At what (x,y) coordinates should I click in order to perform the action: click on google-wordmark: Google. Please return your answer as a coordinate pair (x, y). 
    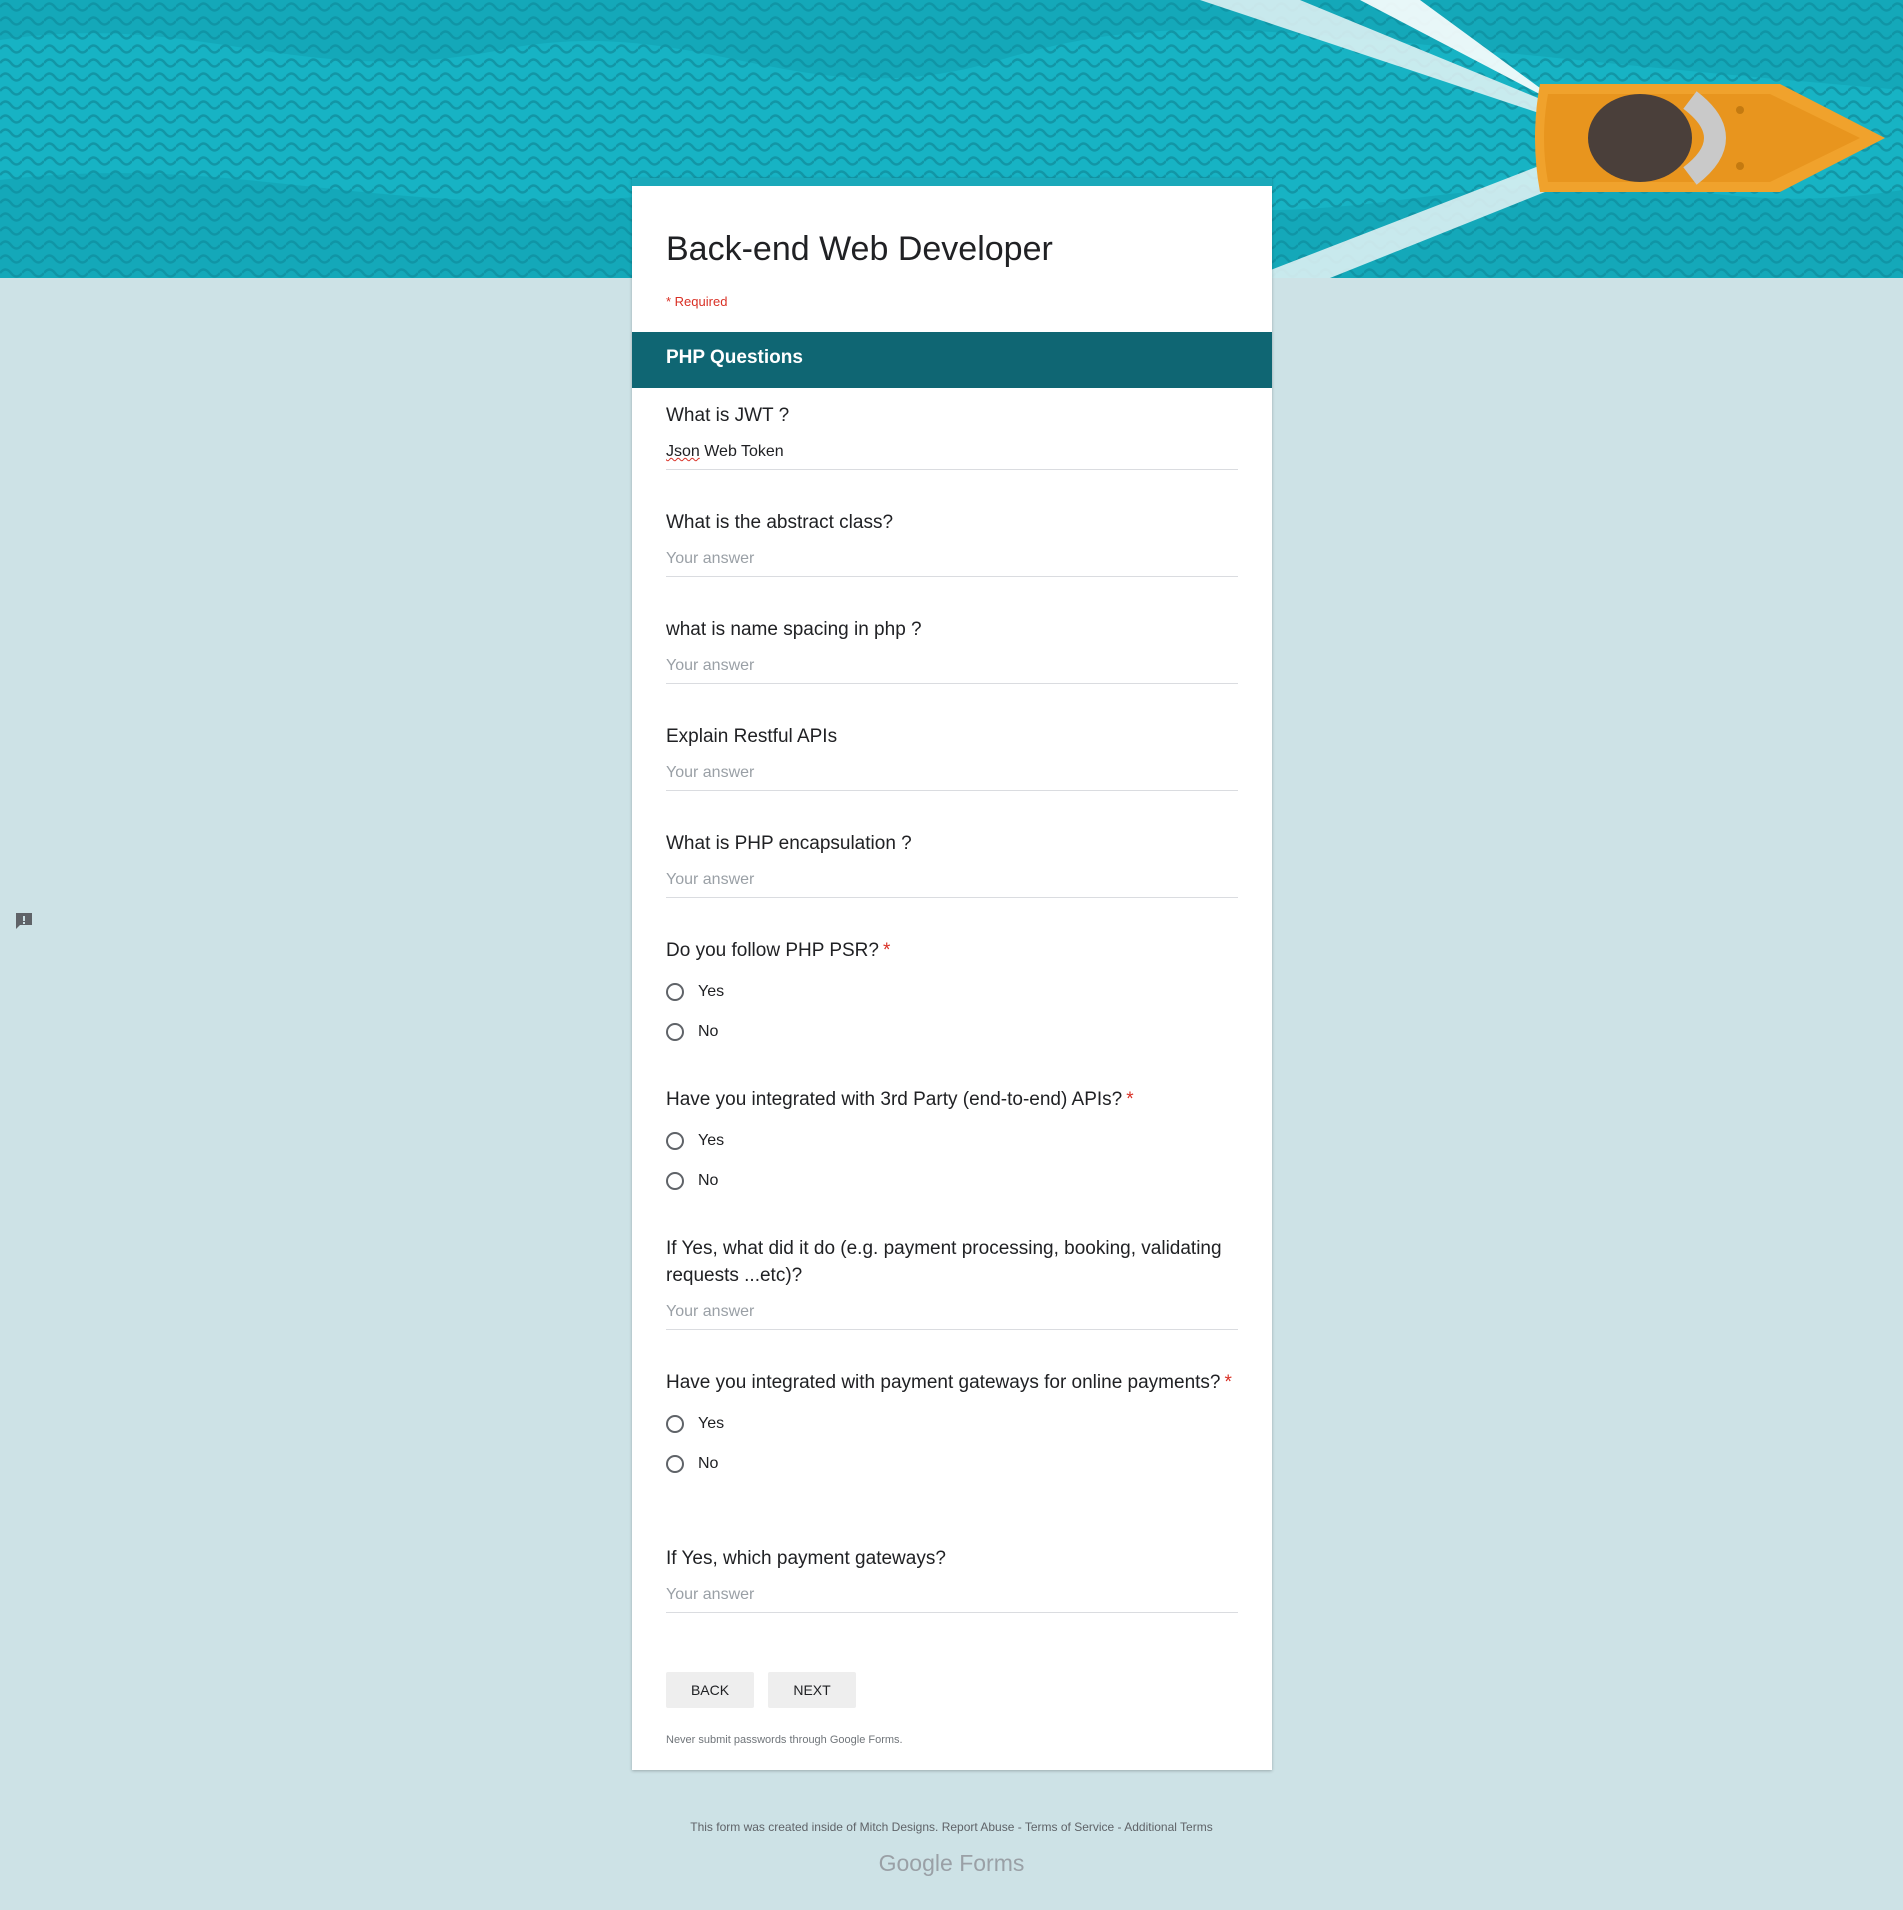
    Looking at the image, I should click on (915, 1863).